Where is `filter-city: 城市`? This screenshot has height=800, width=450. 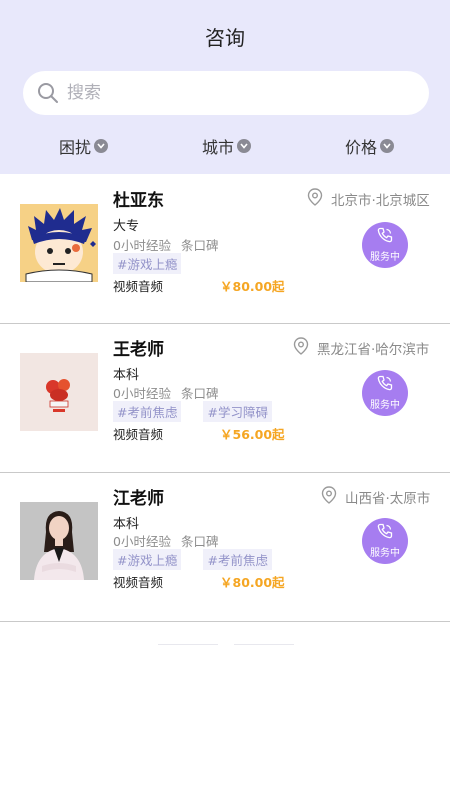
filter-city: 城市 is located at coordinates (227, 146).